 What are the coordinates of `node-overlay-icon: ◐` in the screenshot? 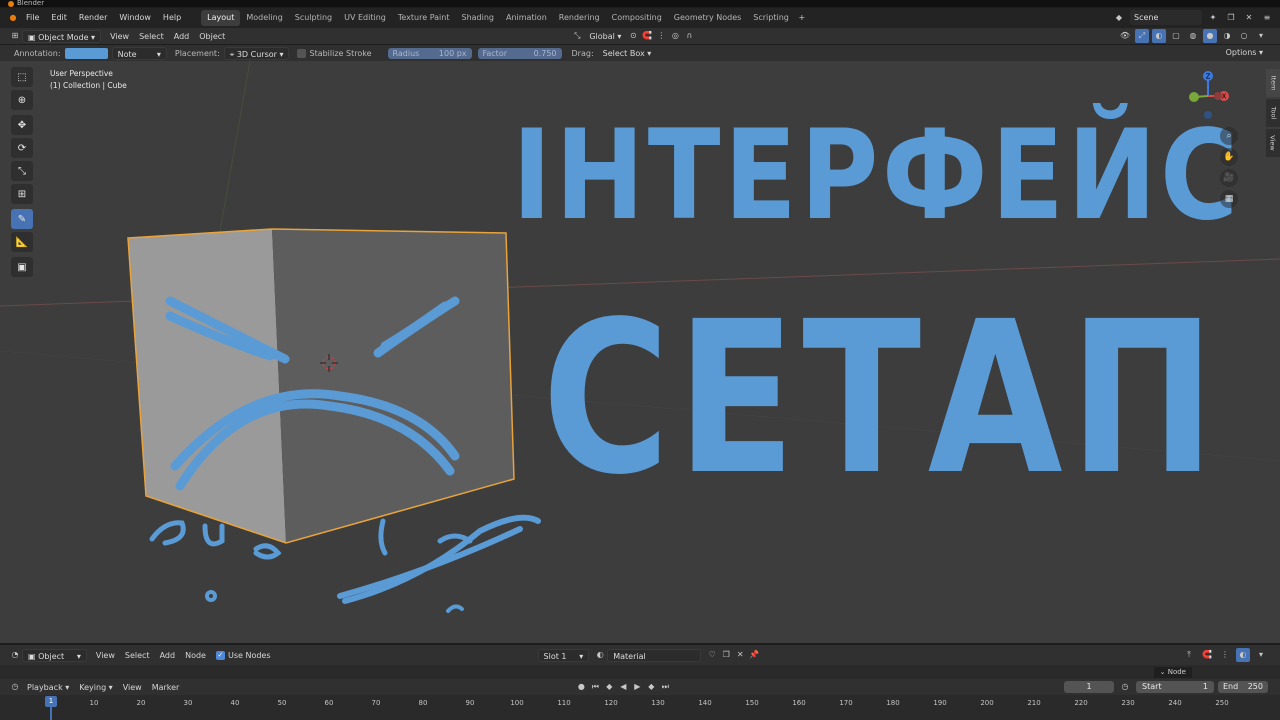 It's located at (1243, 655).